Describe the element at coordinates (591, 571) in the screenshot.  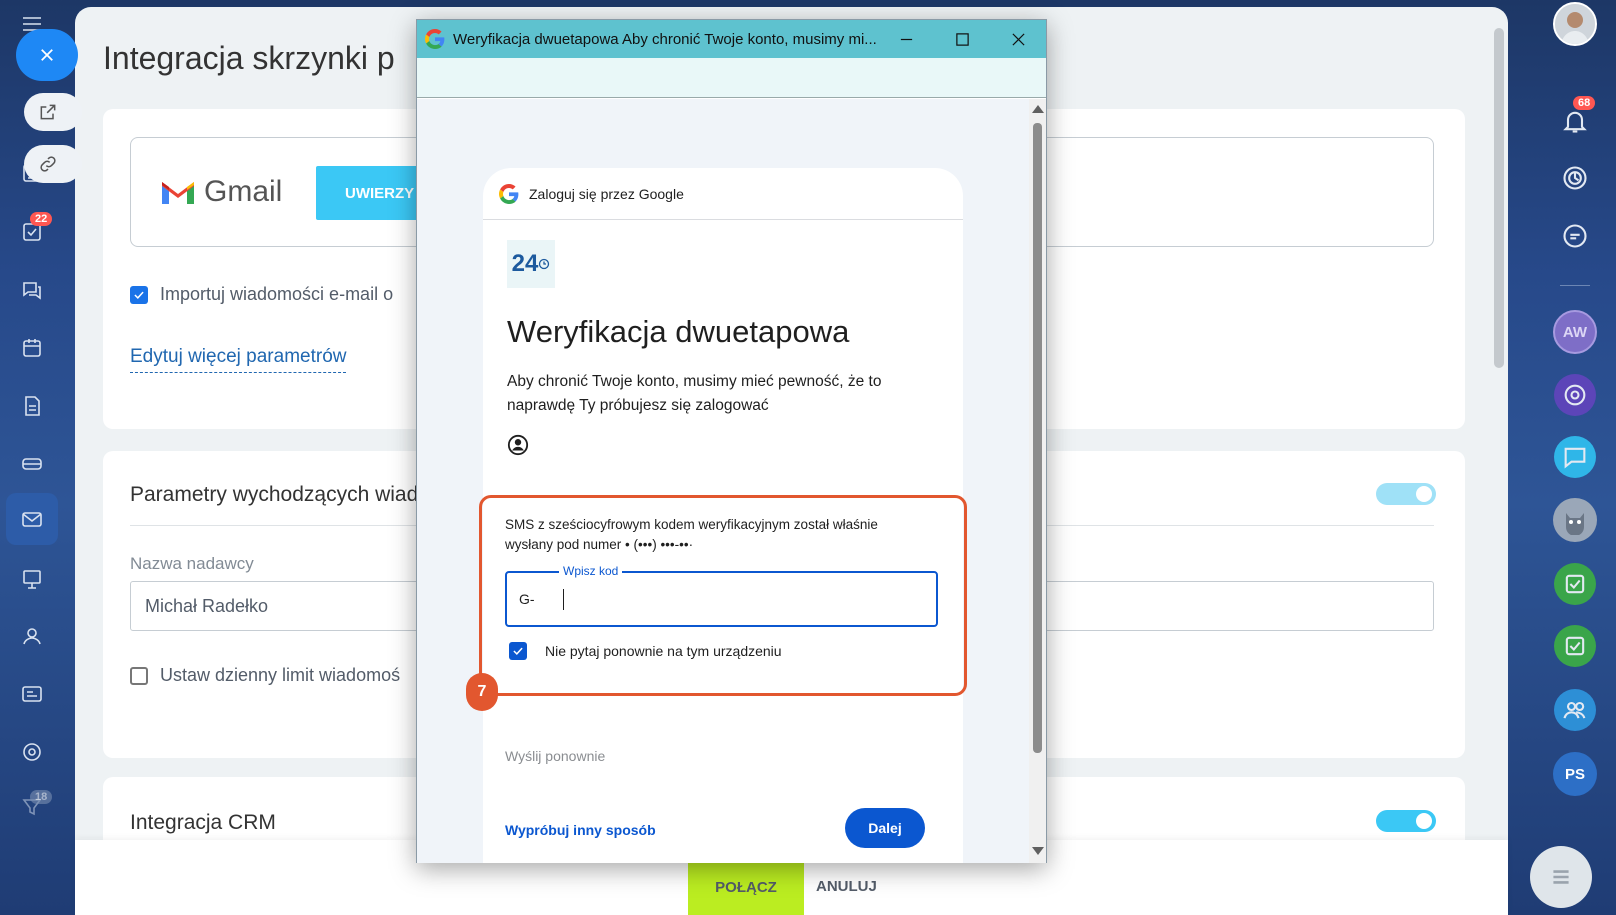
I see `code-input-label: Wpisz kod` at that location.